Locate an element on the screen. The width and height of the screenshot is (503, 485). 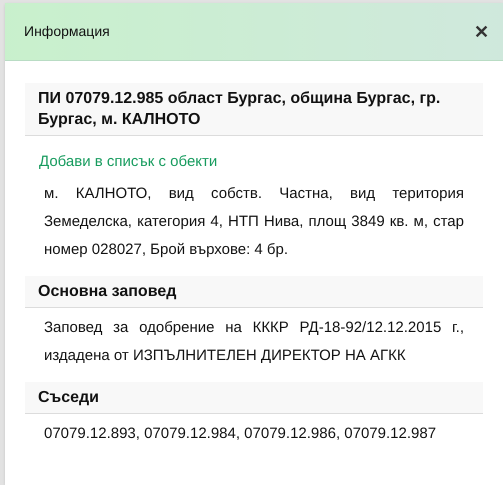
close-button: ✕ is located at coordinates (481, 31).